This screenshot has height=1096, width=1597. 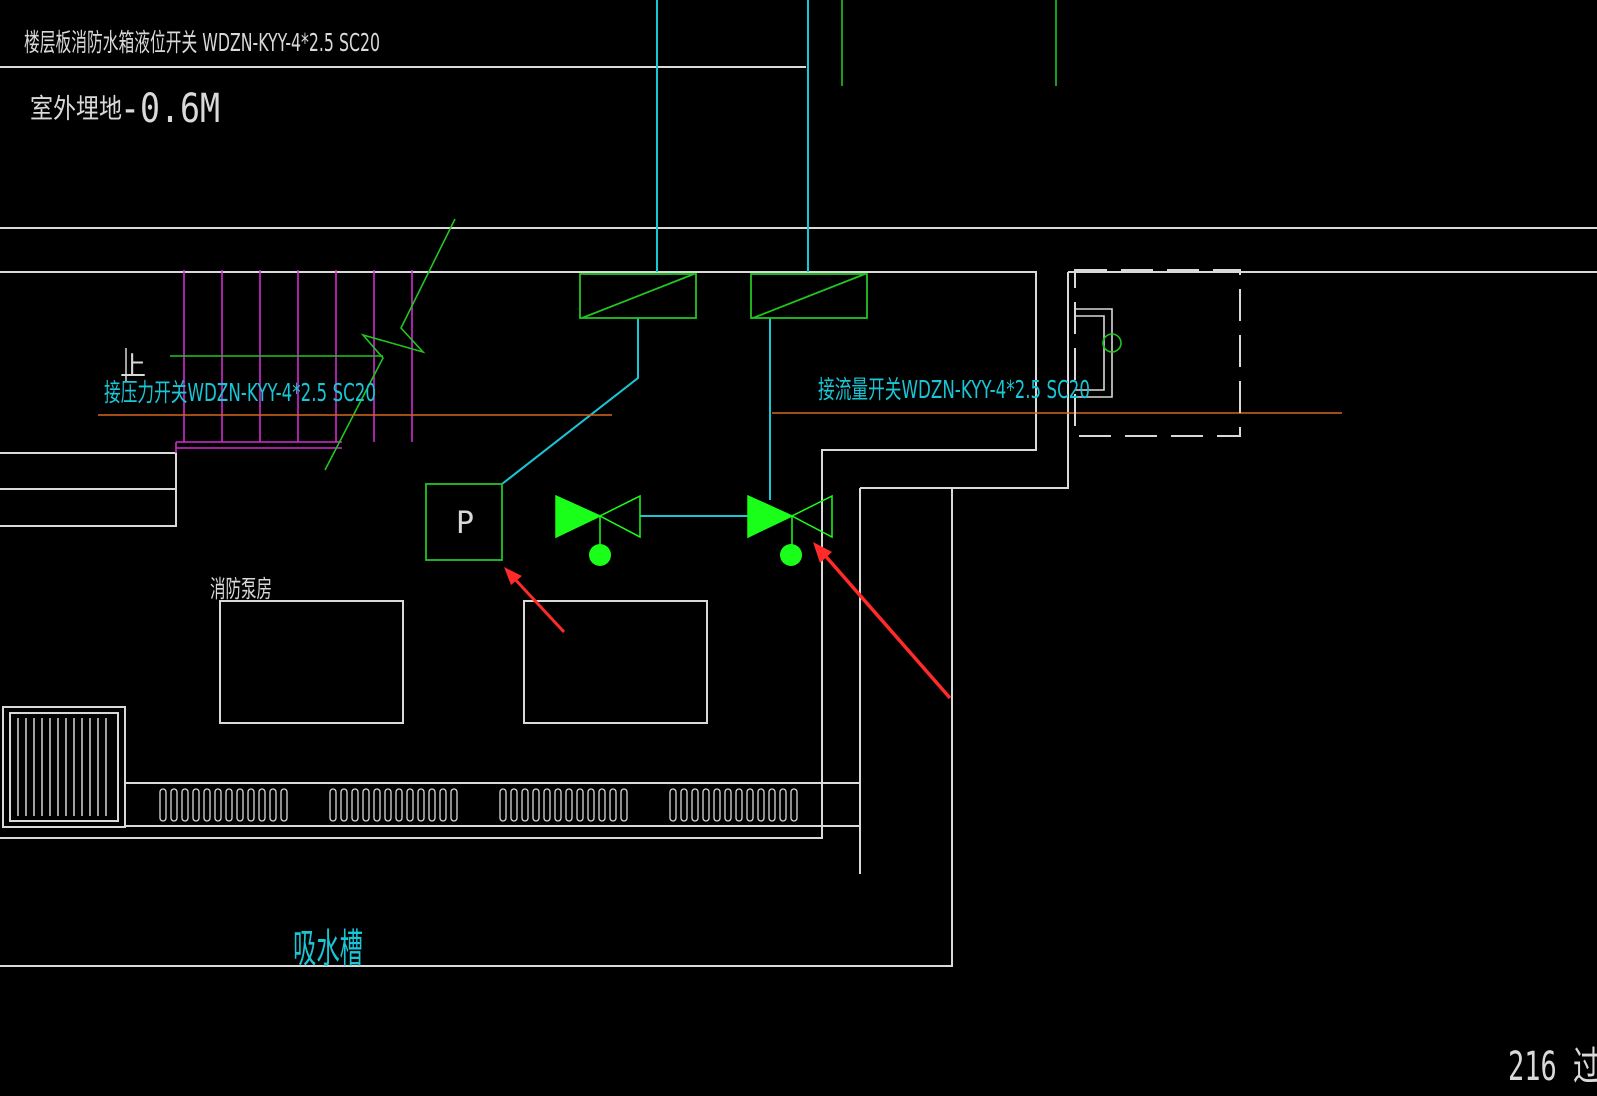 What do you see at coordinates (638, 296) in the screenshot?
I see `junction-box-left` at bounding box center [638, 296].